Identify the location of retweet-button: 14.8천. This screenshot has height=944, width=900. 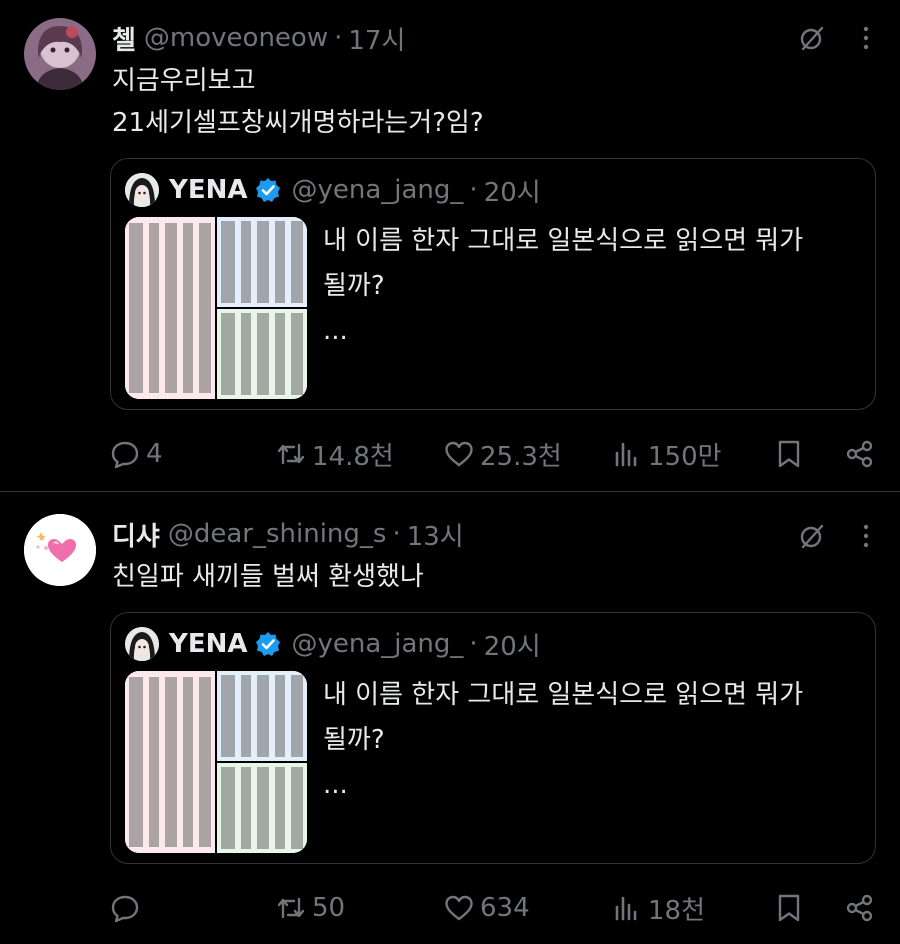
(335, 454).